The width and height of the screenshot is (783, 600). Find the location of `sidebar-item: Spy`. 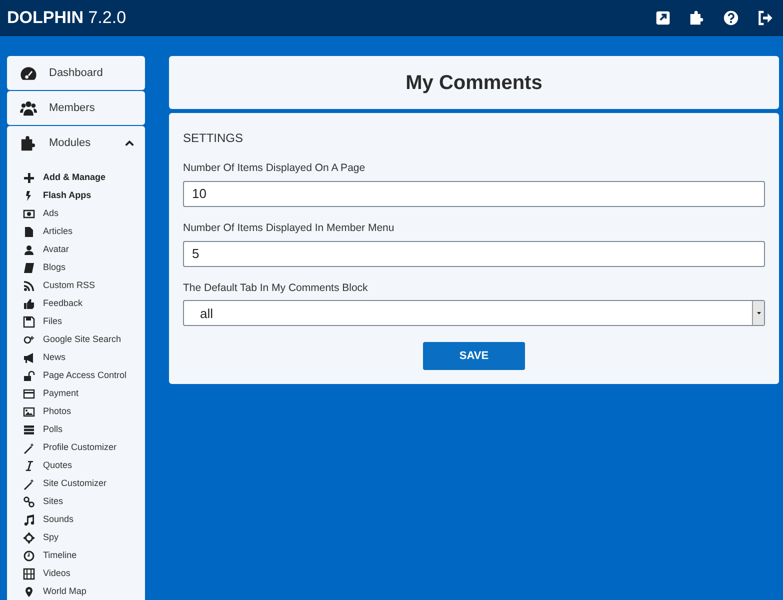

sidebar-item: Spy is located at coordinates (76, 538).